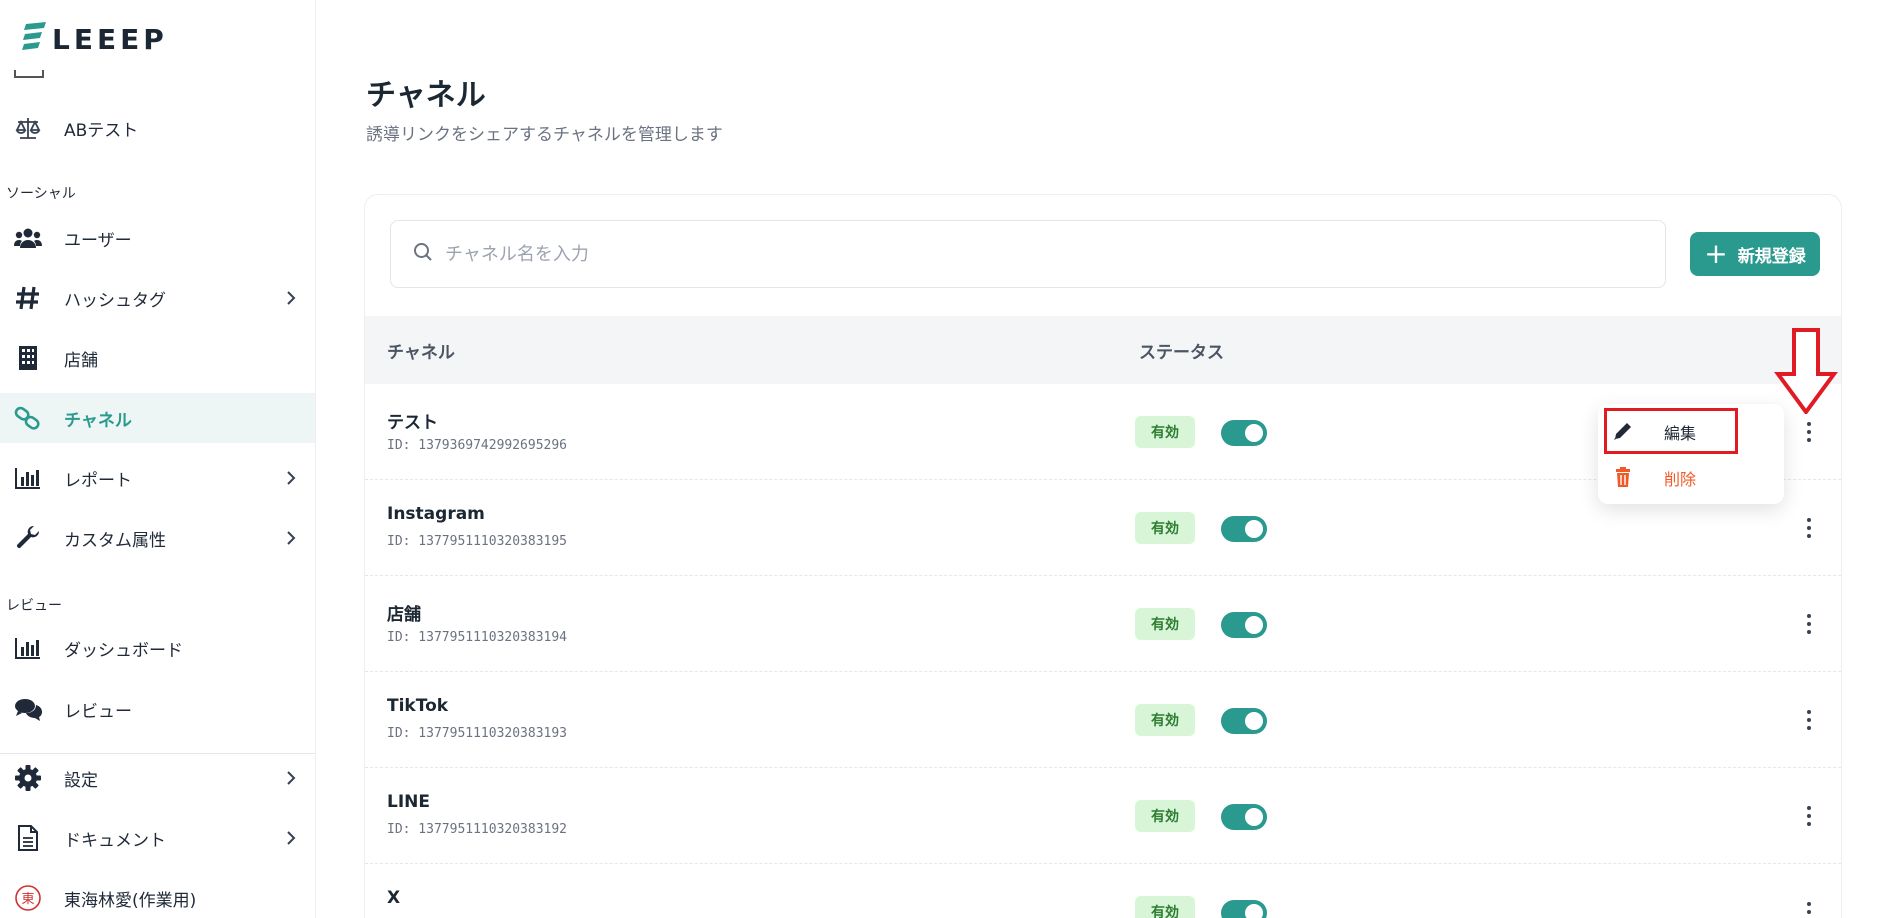 This screenshot has width=1889, height=918. Describe the element at coordinates (98, 480) in the screenshot. I see `sidebar-item-label: レポート` at that location.